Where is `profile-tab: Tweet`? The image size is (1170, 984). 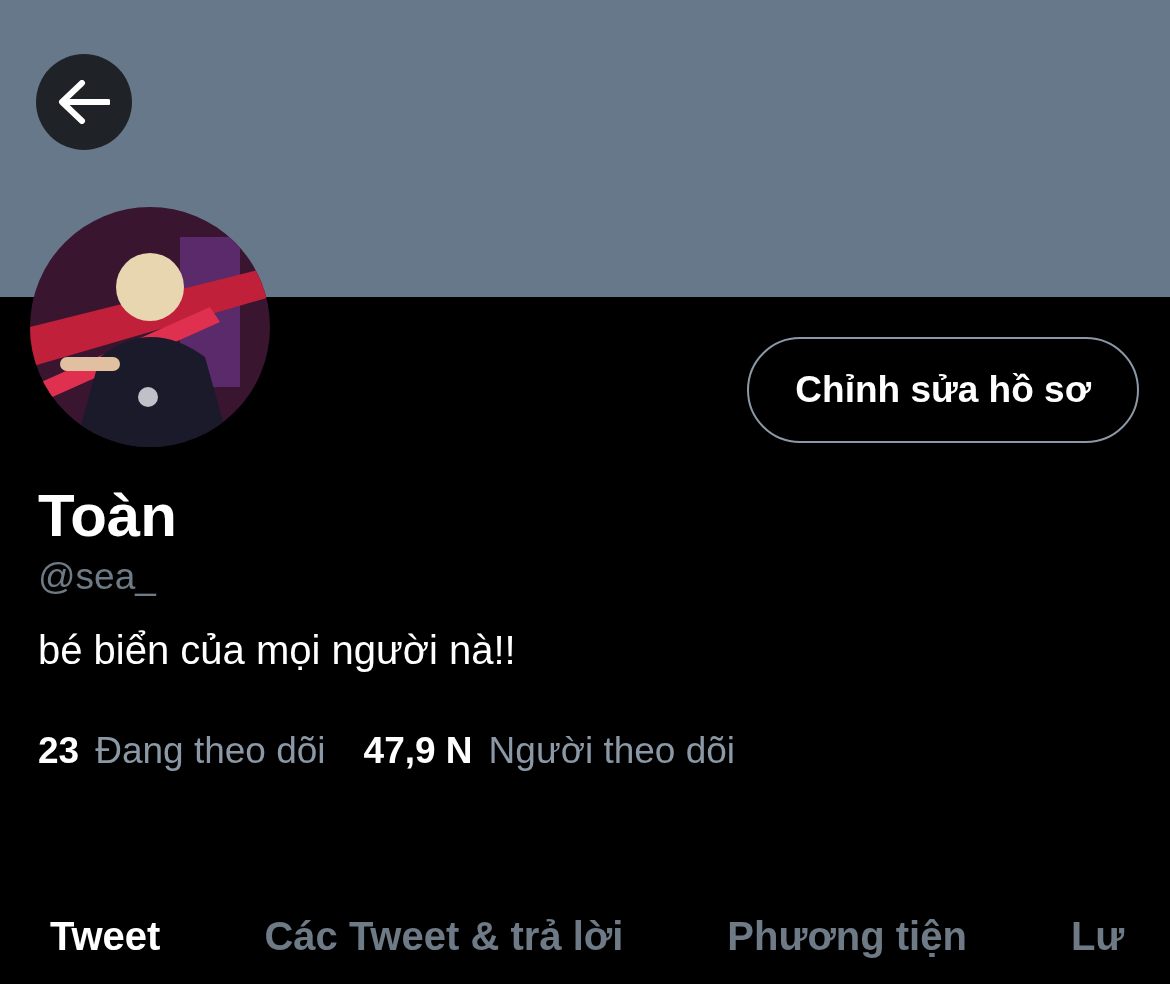
profile-tab: Tweet is located at coordinates (105, 936).